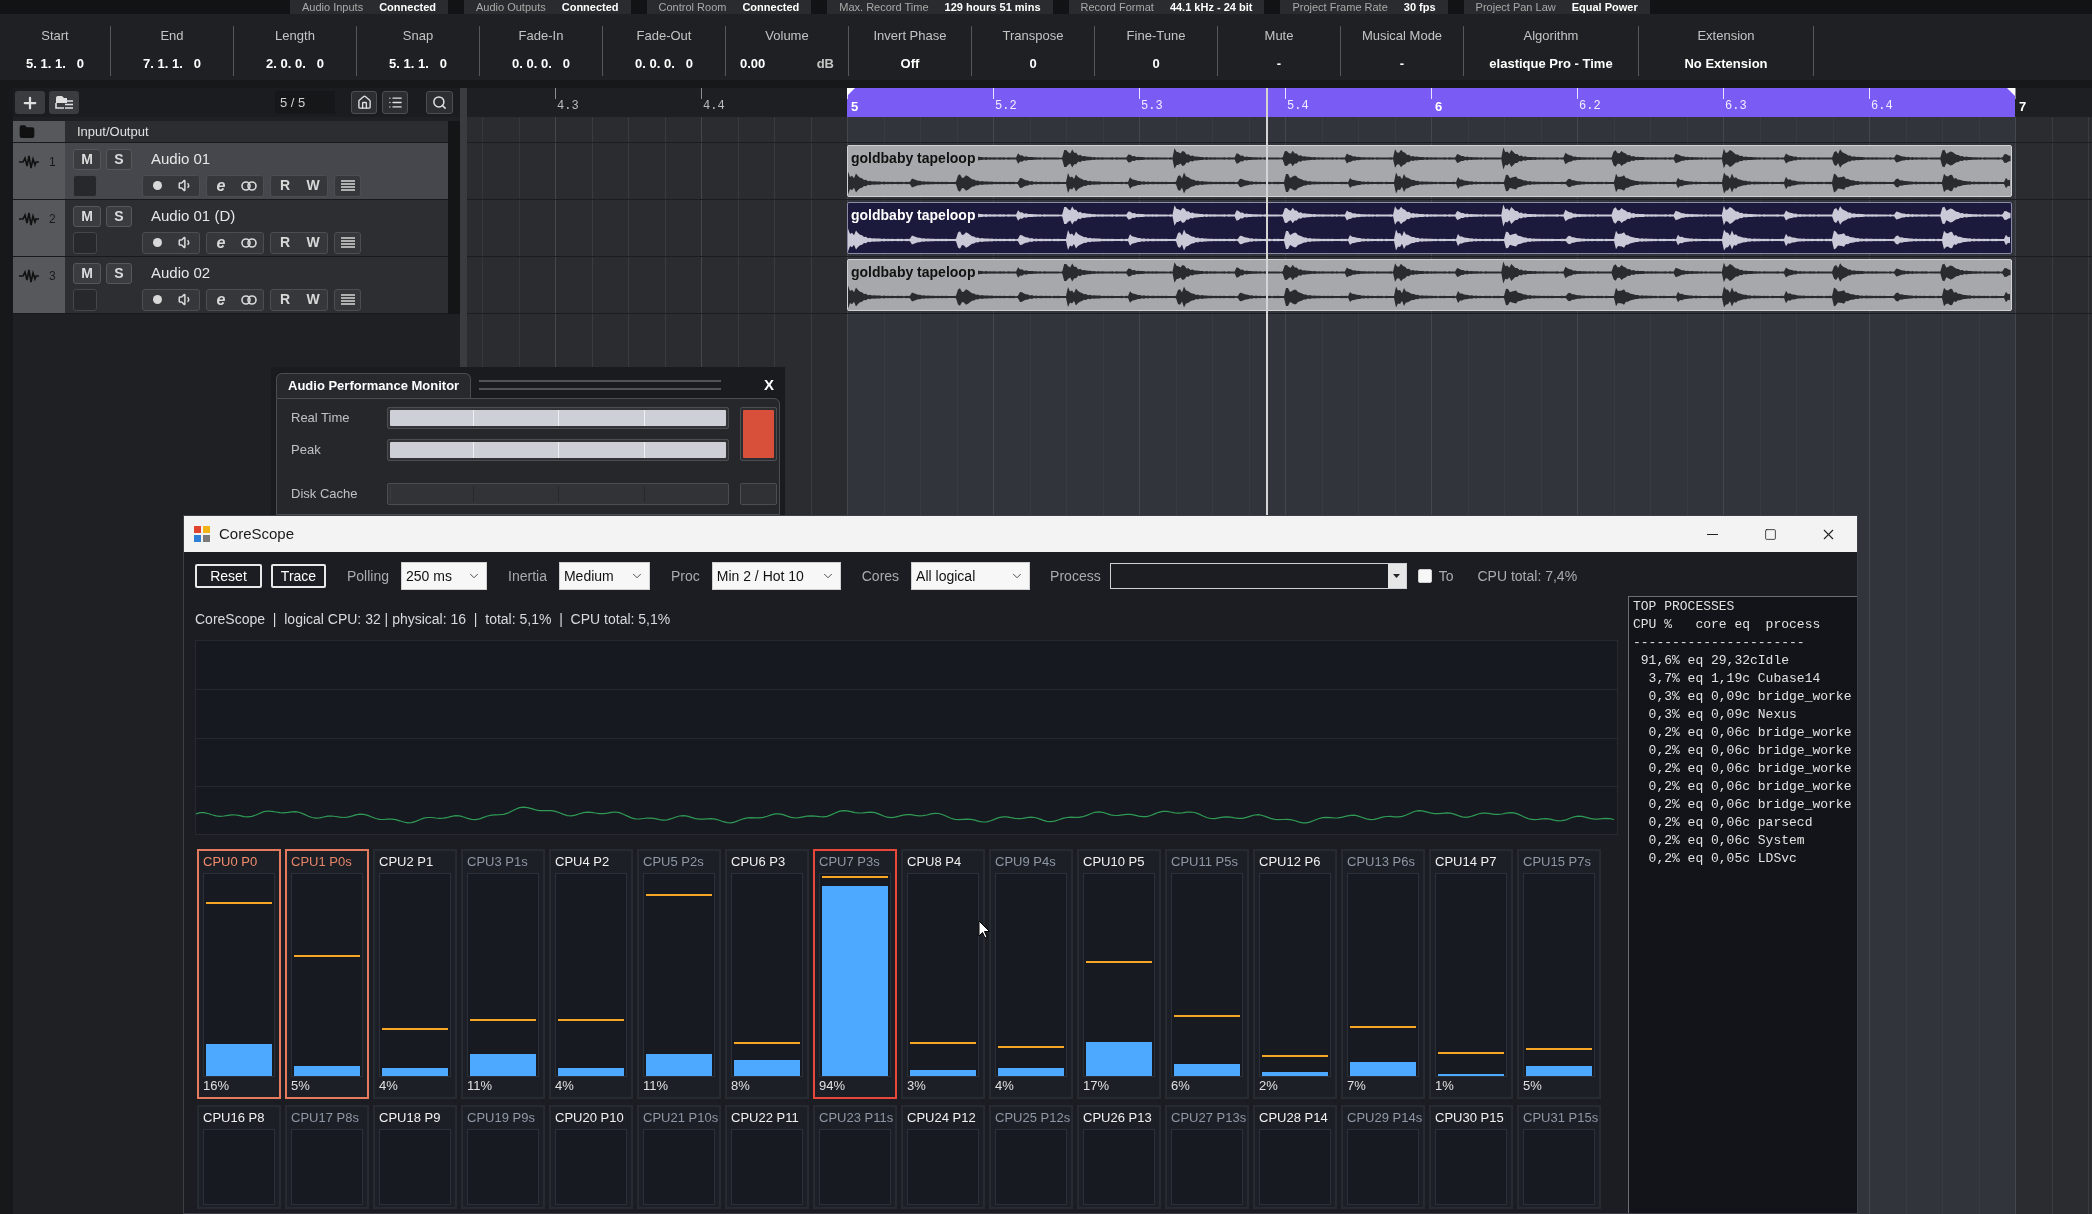 The height and width of the screenshot is (1214, 2092). Describe the element at coordinates (454, 217) in the screenshot. I see `scrollbar-track` at that location.